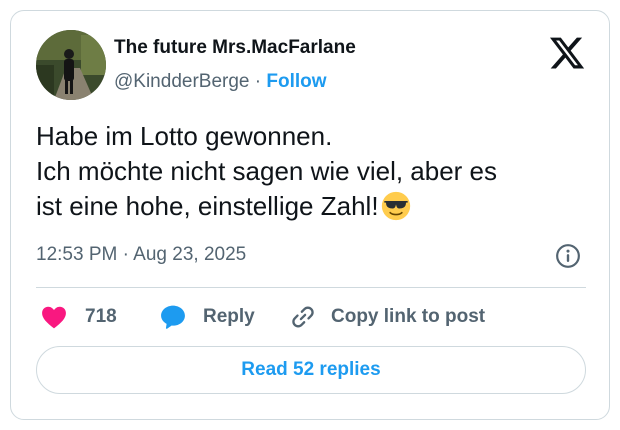 Image resolution: width=620 pixels, height=430 pixels. I want to click on sunglasses-emoji-icon, so click(395, 206).